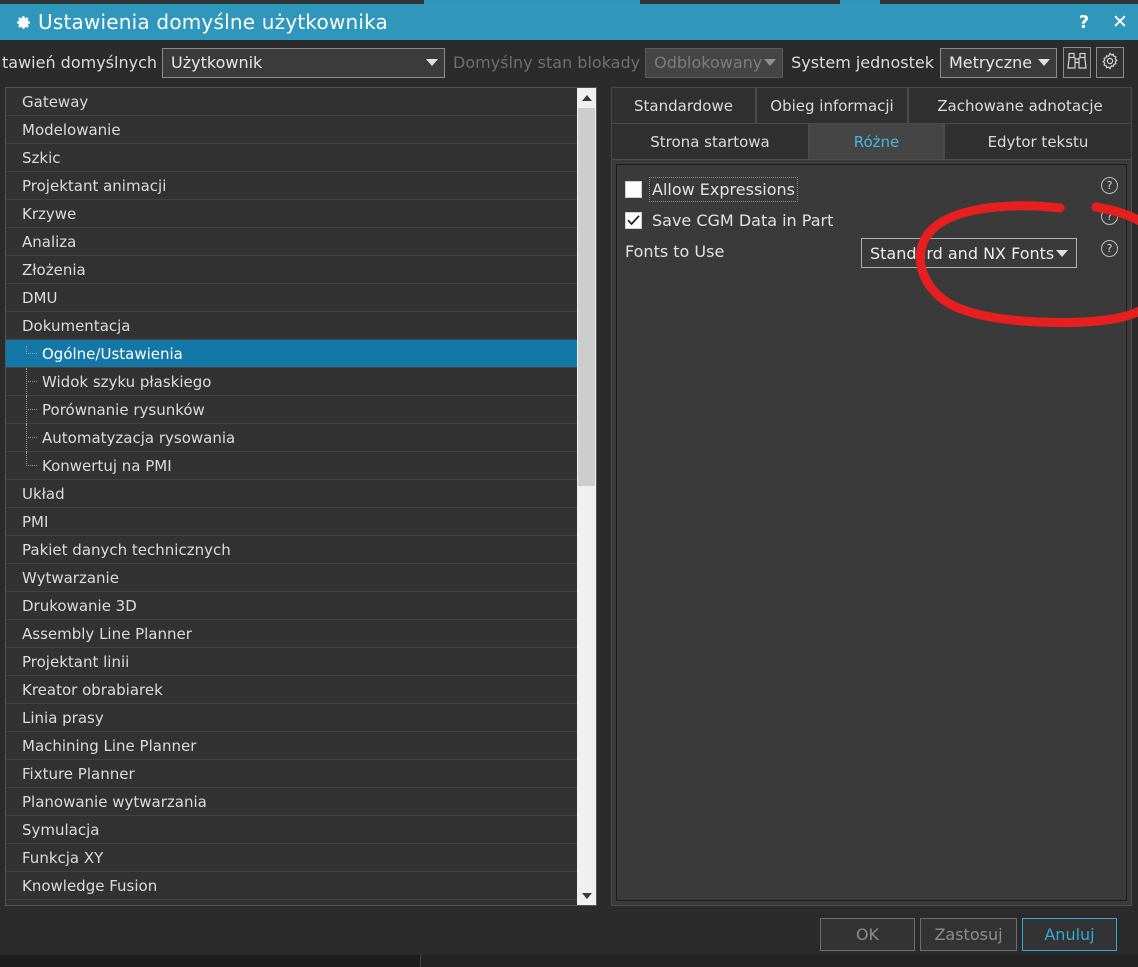 This screenshot has height=967, width=1138. I want to click on scrollbar-thumb, so click(586, 297).